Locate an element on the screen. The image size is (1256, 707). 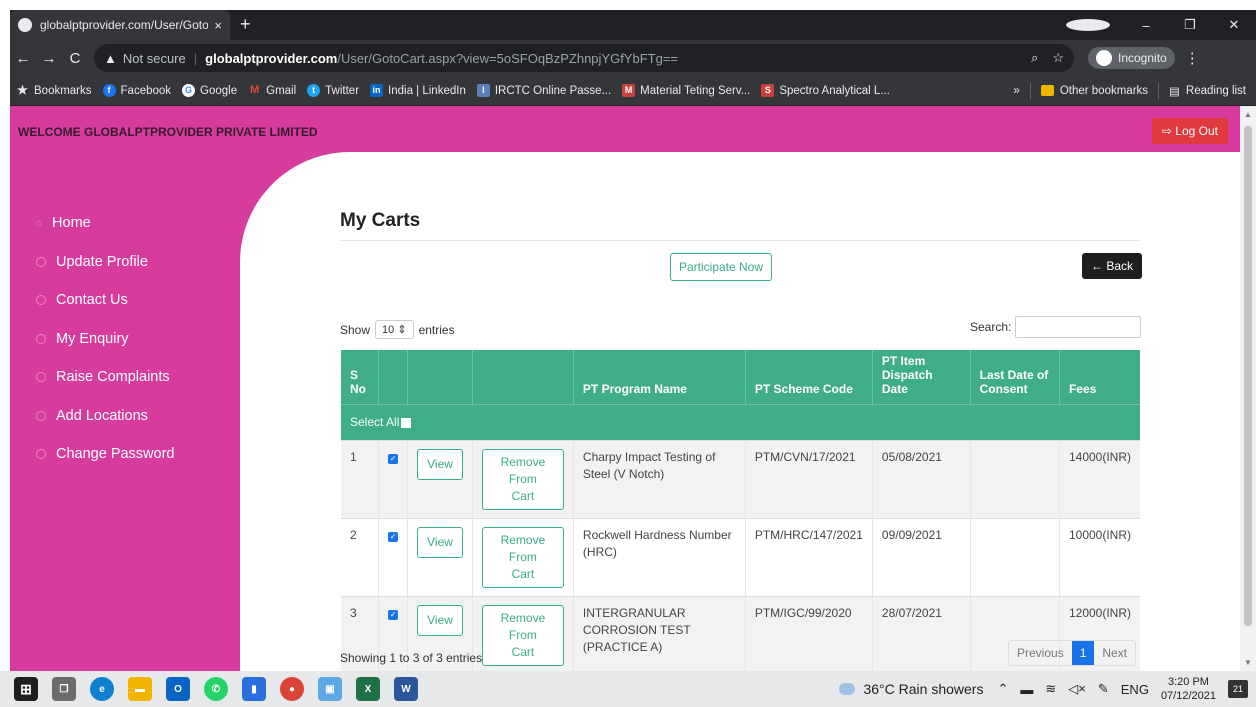
cell-view: View is located at coordinates (440, 478).